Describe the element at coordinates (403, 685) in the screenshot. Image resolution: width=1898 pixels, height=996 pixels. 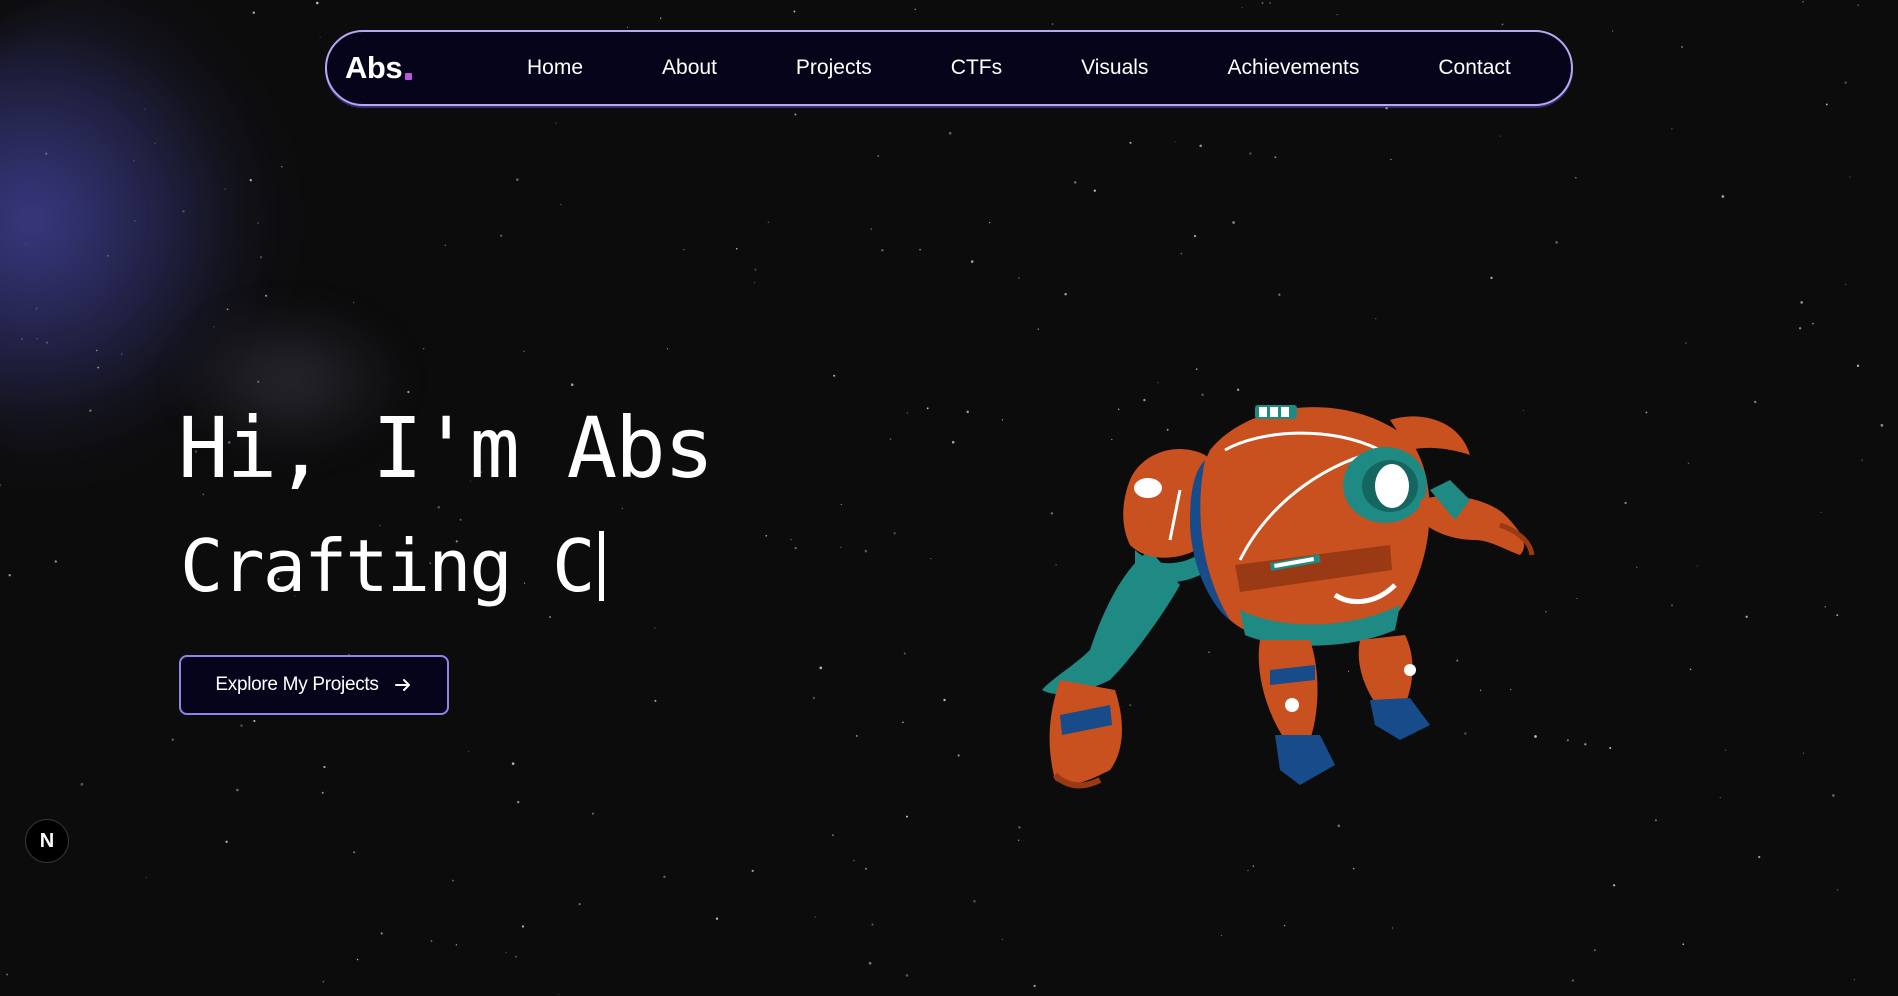
I see `arrow-right-icon` at that location.